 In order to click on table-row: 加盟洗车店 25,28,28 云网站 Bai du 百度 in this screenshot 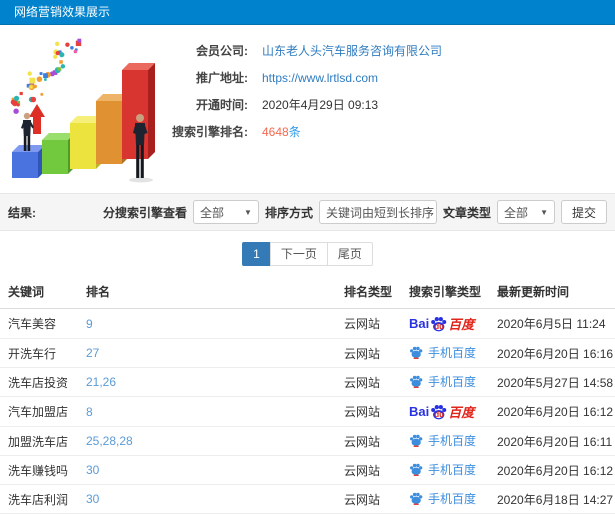, I will do `click(307, 441)`.